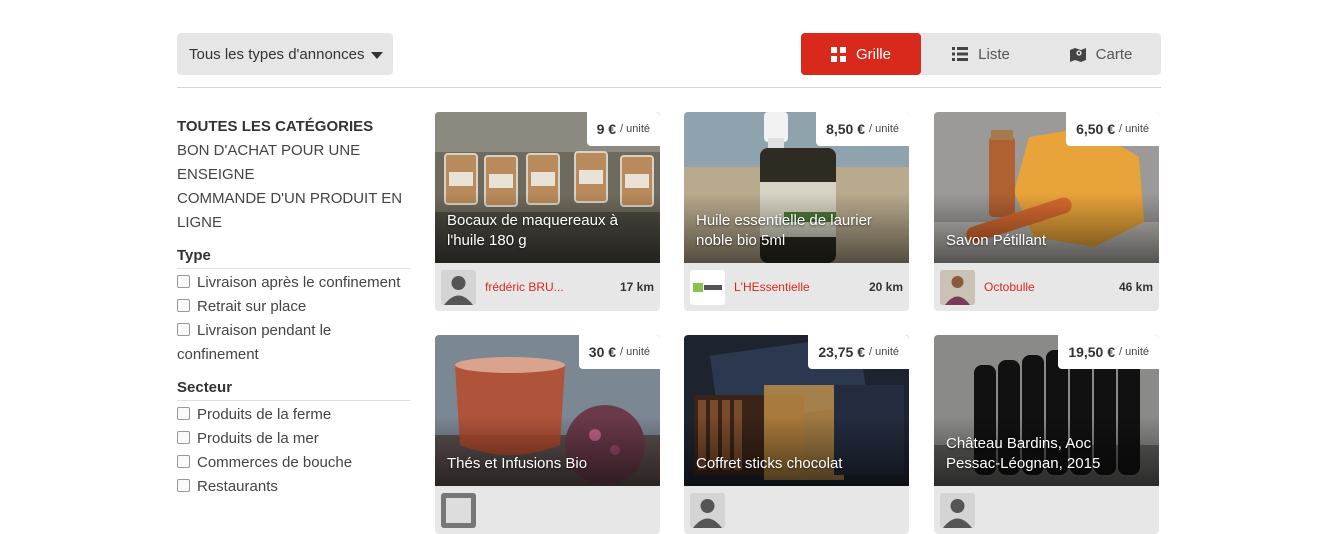 Image resolution: width=1342 pixels, height=534 pixels. I want to click on price-value: 9 €, so click(606, 129).